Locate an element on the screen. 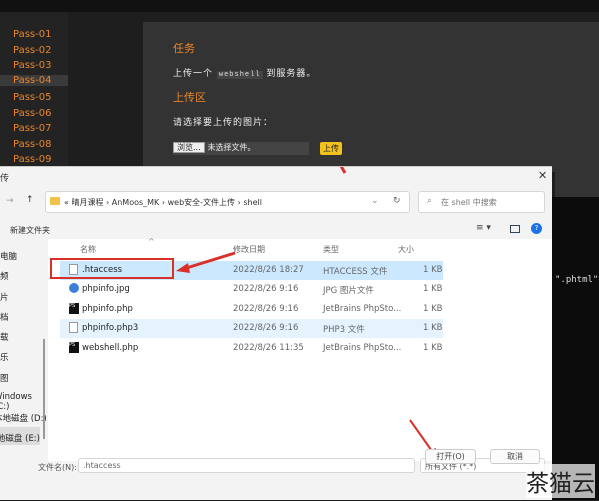  sidebar-item-pass-01: Pass-01 is located at coordinates (32, 34).